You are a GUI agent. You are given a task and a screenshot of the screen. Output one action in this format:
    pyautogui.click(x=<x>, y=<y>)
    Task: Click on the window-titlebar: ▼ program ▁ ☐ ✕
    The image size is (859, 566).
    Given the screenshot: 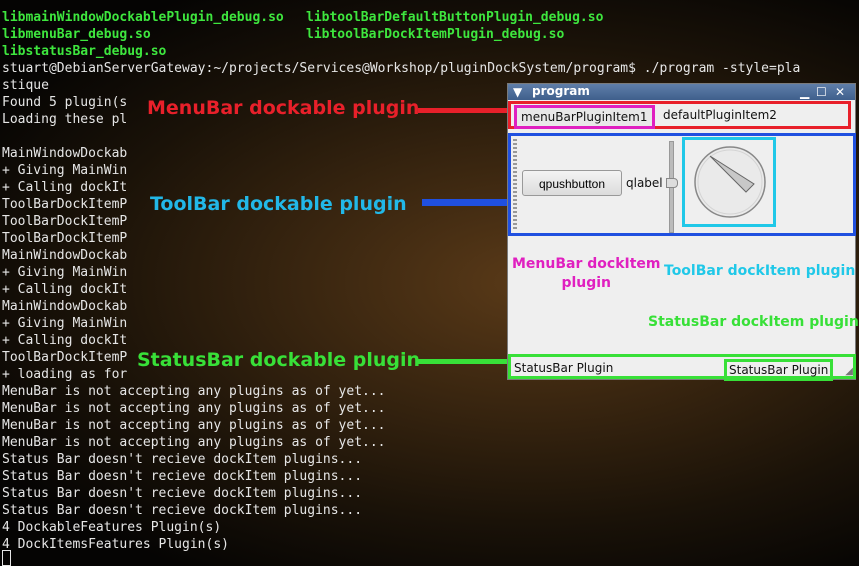 What is the action you would take?
    pyautogui.click(x=681, y=92)
    